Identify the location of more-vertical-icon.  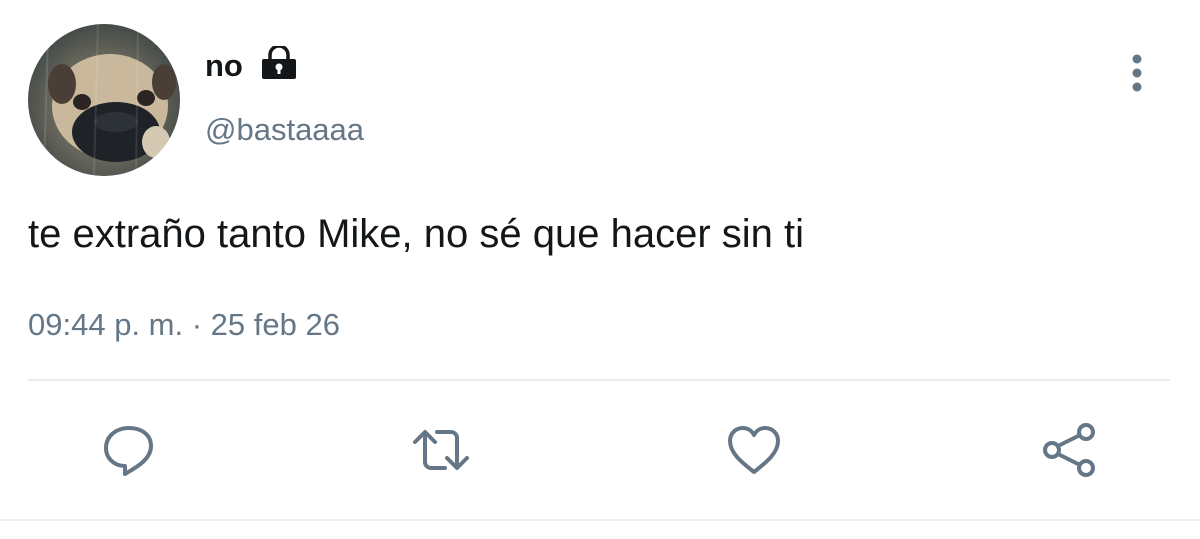
(1137, 73).